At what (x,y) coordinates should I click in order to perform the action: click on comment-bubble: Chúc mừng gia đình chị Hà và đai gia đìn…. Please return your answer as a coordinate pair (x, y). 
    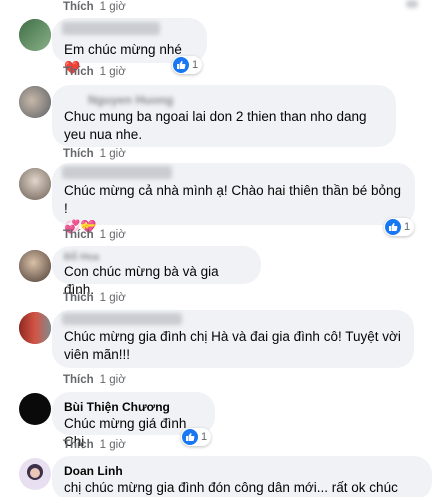
    Looking at the image, I should click on (233, 339).